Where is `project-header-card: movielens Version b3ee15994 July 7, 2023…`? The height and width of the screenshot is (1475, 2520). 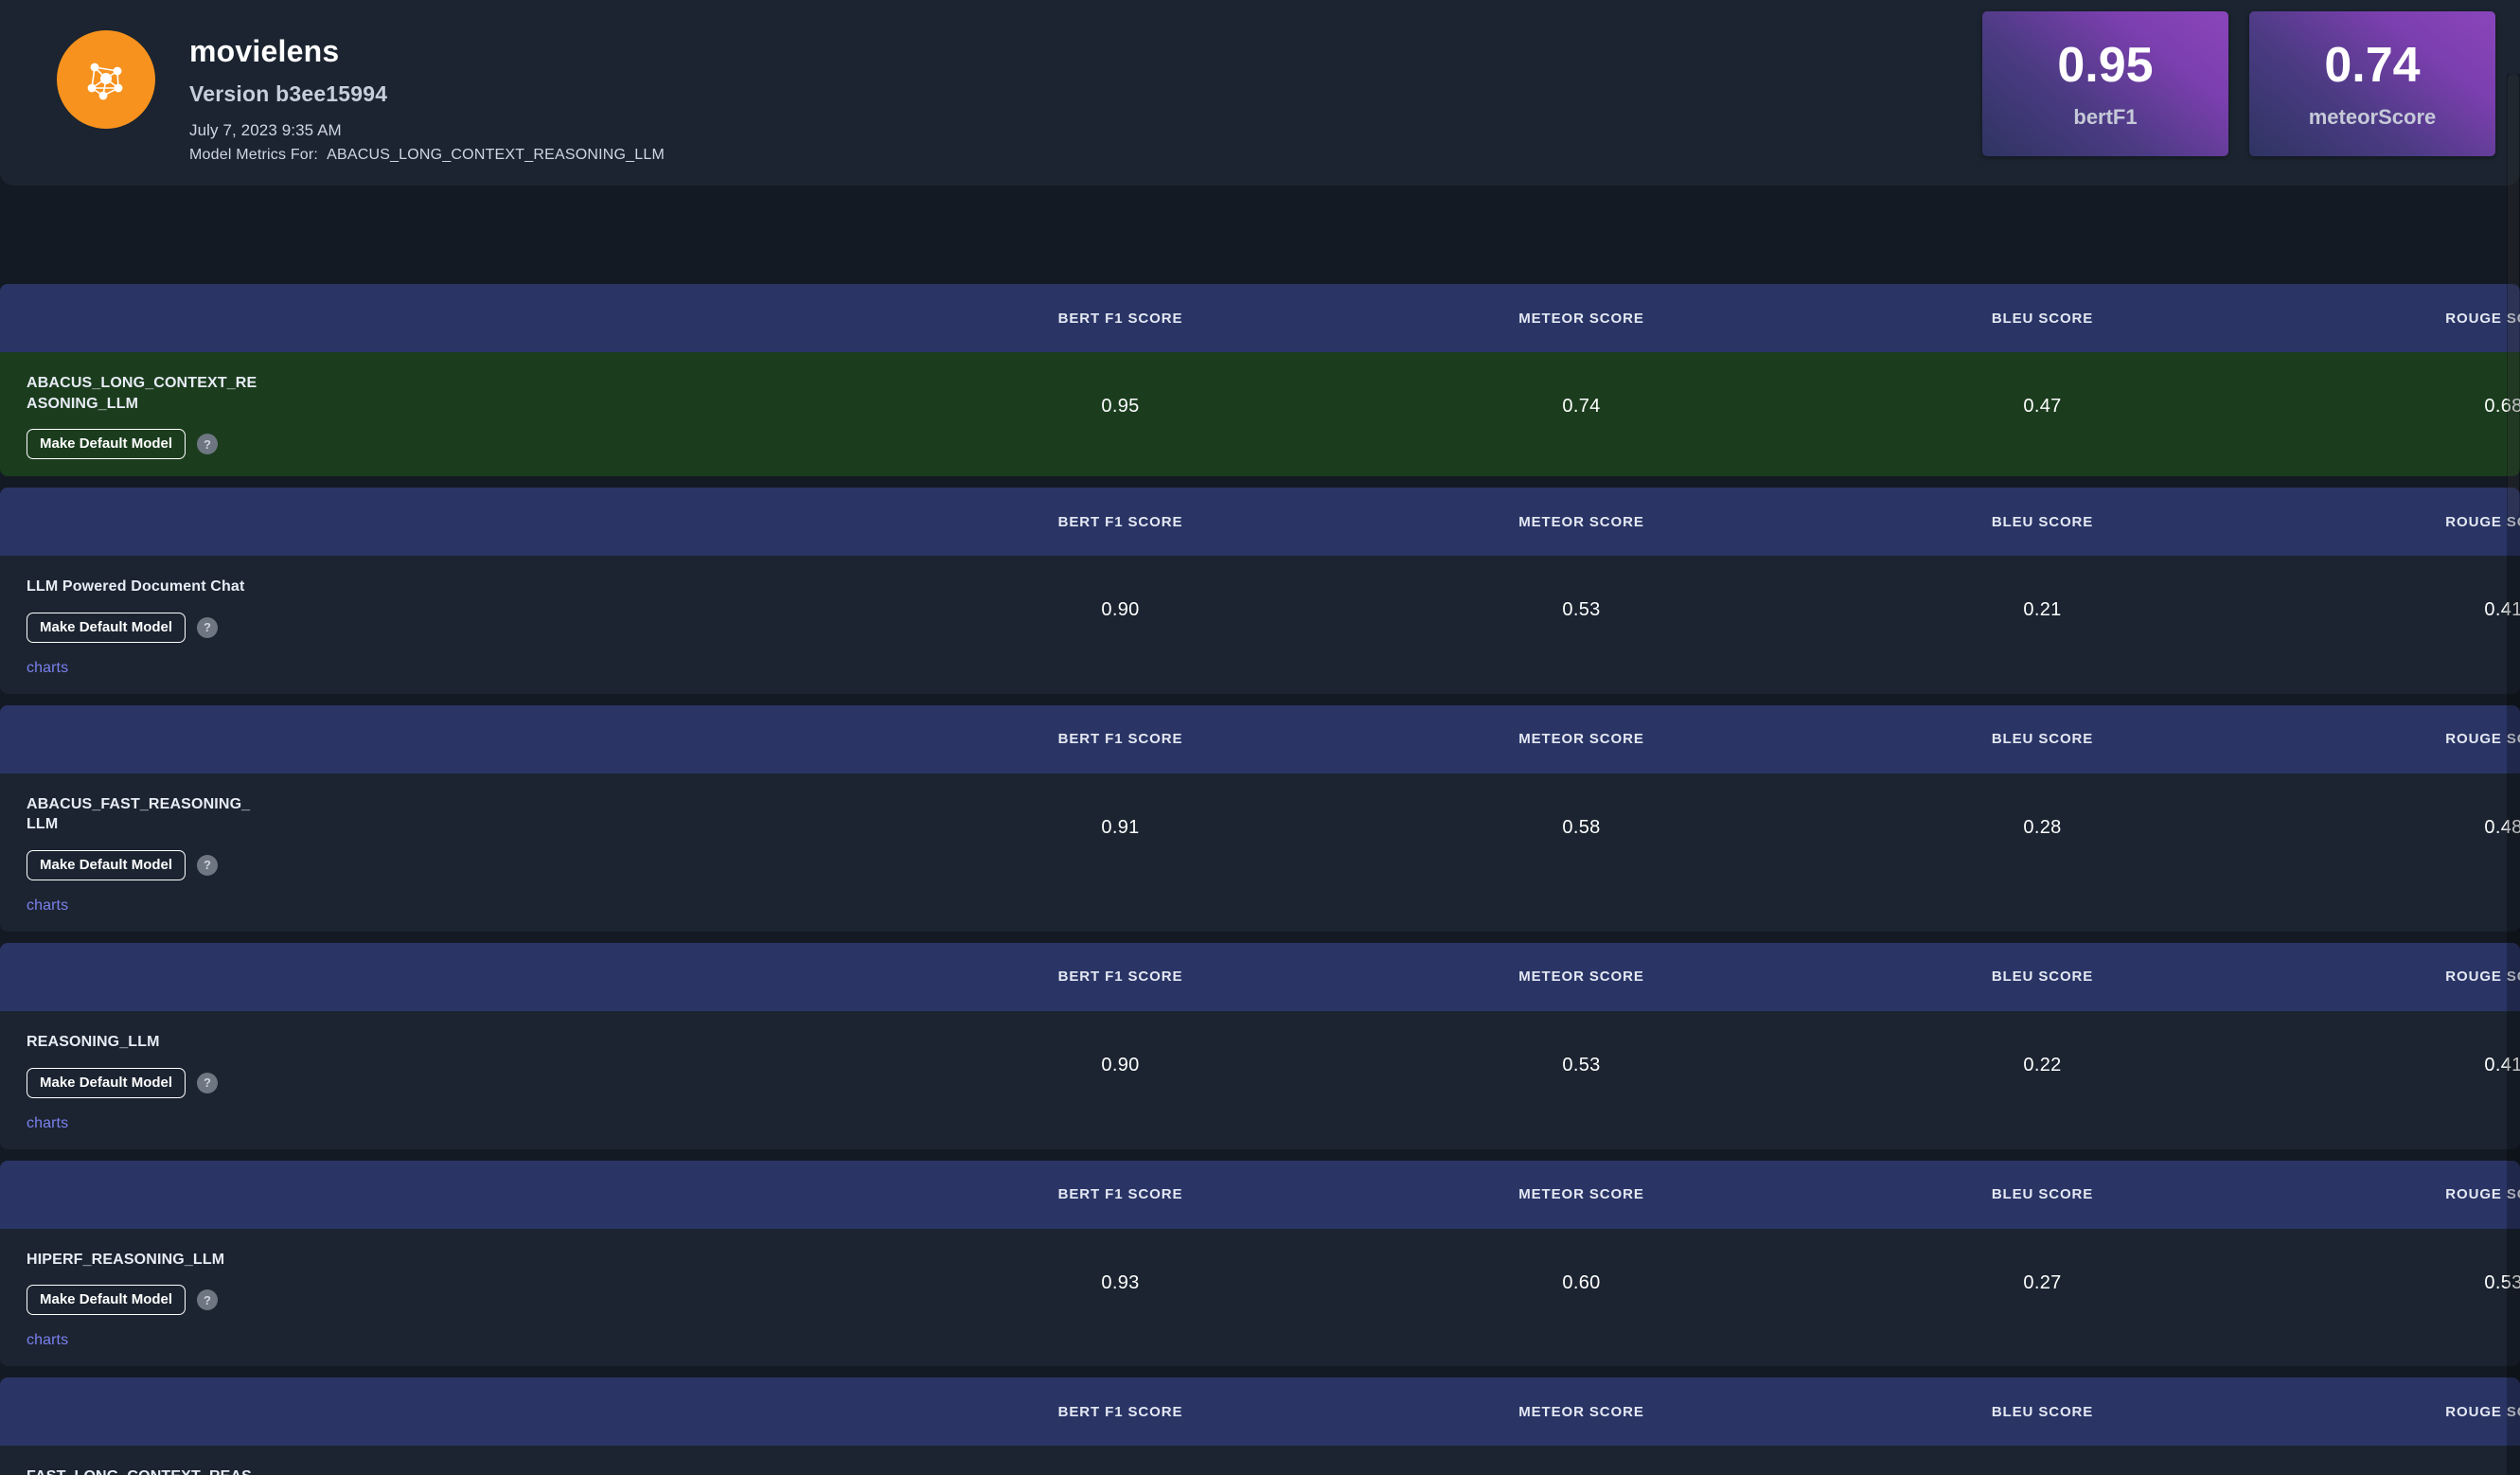 project-header-card: movielens Version b3ee15994 July 7, 2023… is located at coordinates (1260, 93).